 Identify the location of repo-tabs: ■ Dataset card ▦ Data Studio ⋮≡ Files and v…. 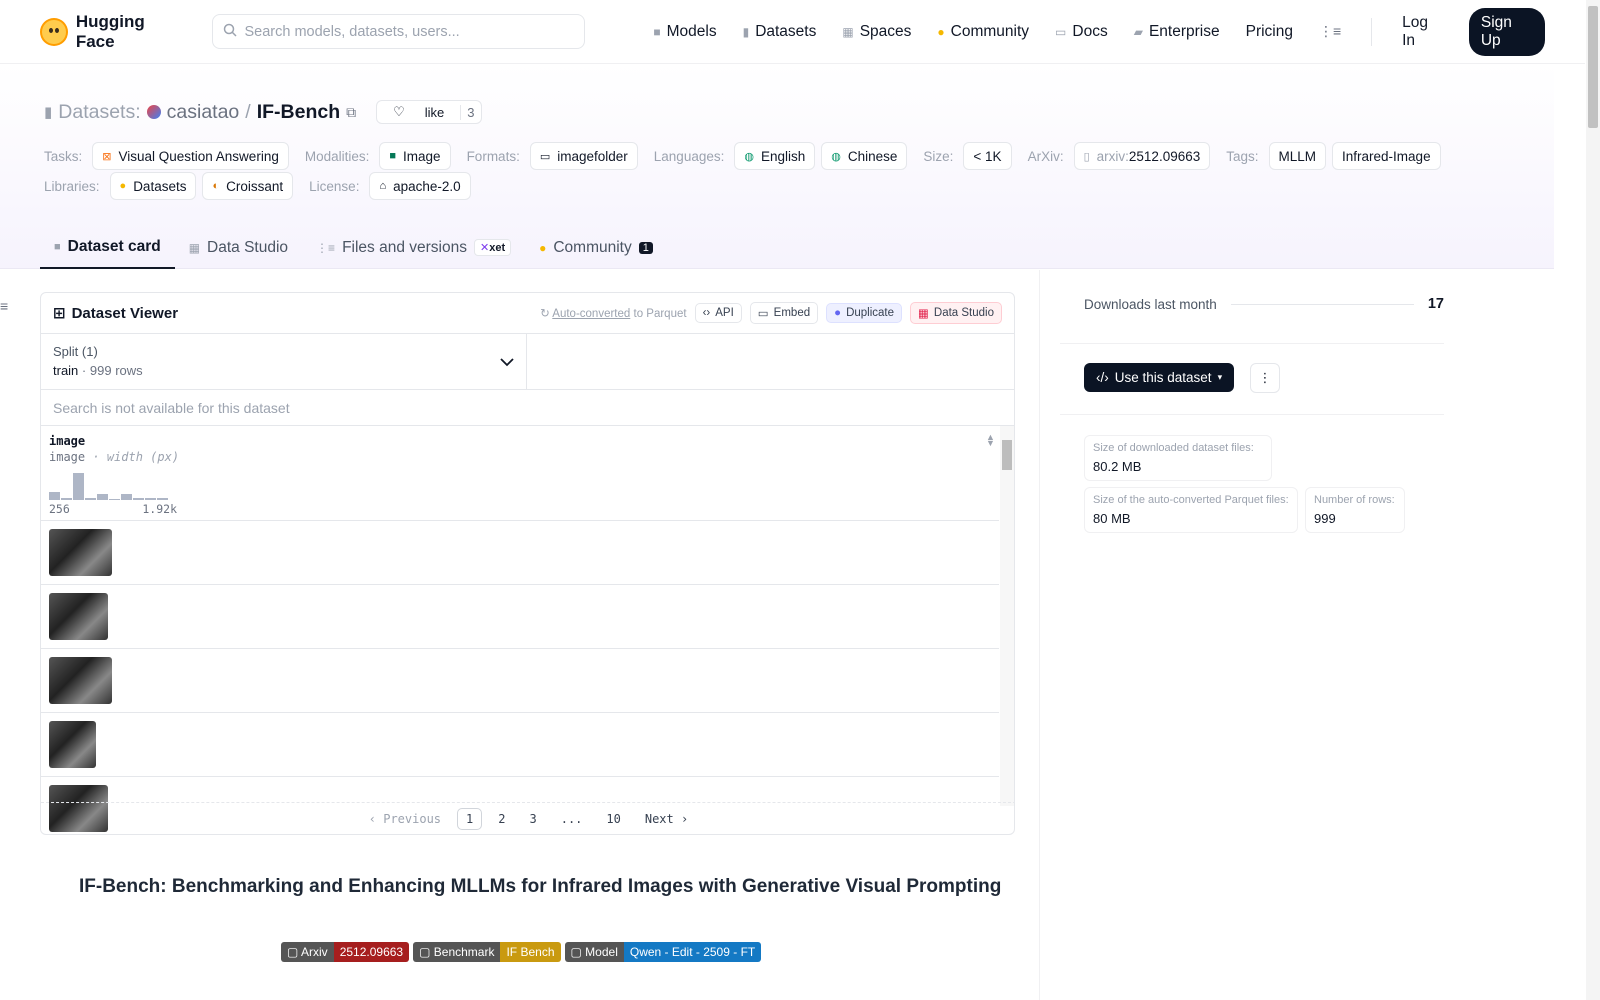
(353, 247).